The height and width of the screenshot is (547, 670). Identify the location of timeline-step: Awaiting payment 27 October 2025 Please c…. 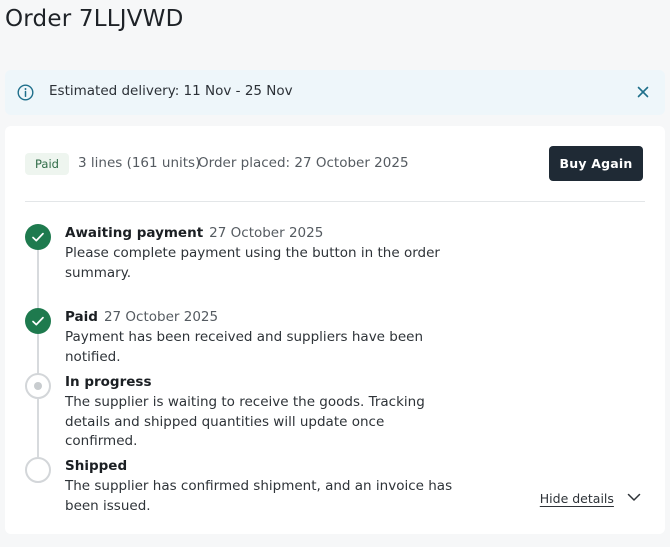
(260, 253).